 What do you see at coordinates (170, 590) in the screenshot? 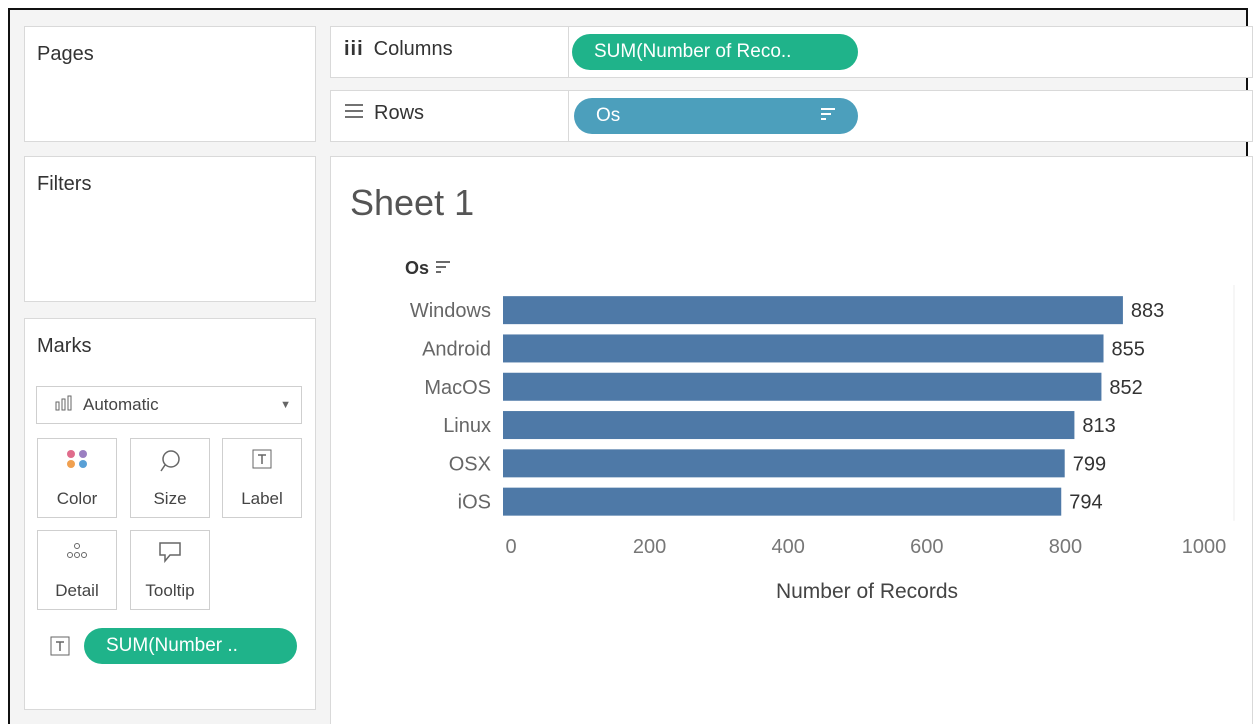
I see `tooltip-label: Tooltip` at bounding box center [170, 590].